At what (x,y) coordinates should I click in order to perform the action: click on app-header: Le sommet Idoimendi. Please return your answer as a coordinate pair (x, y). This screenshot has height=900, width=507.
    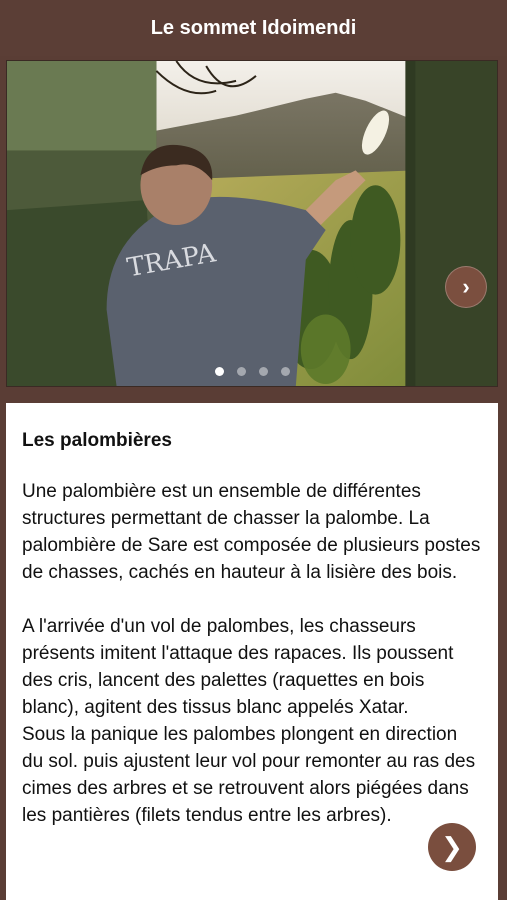
    Looking at the image, I should click on (253, 28).